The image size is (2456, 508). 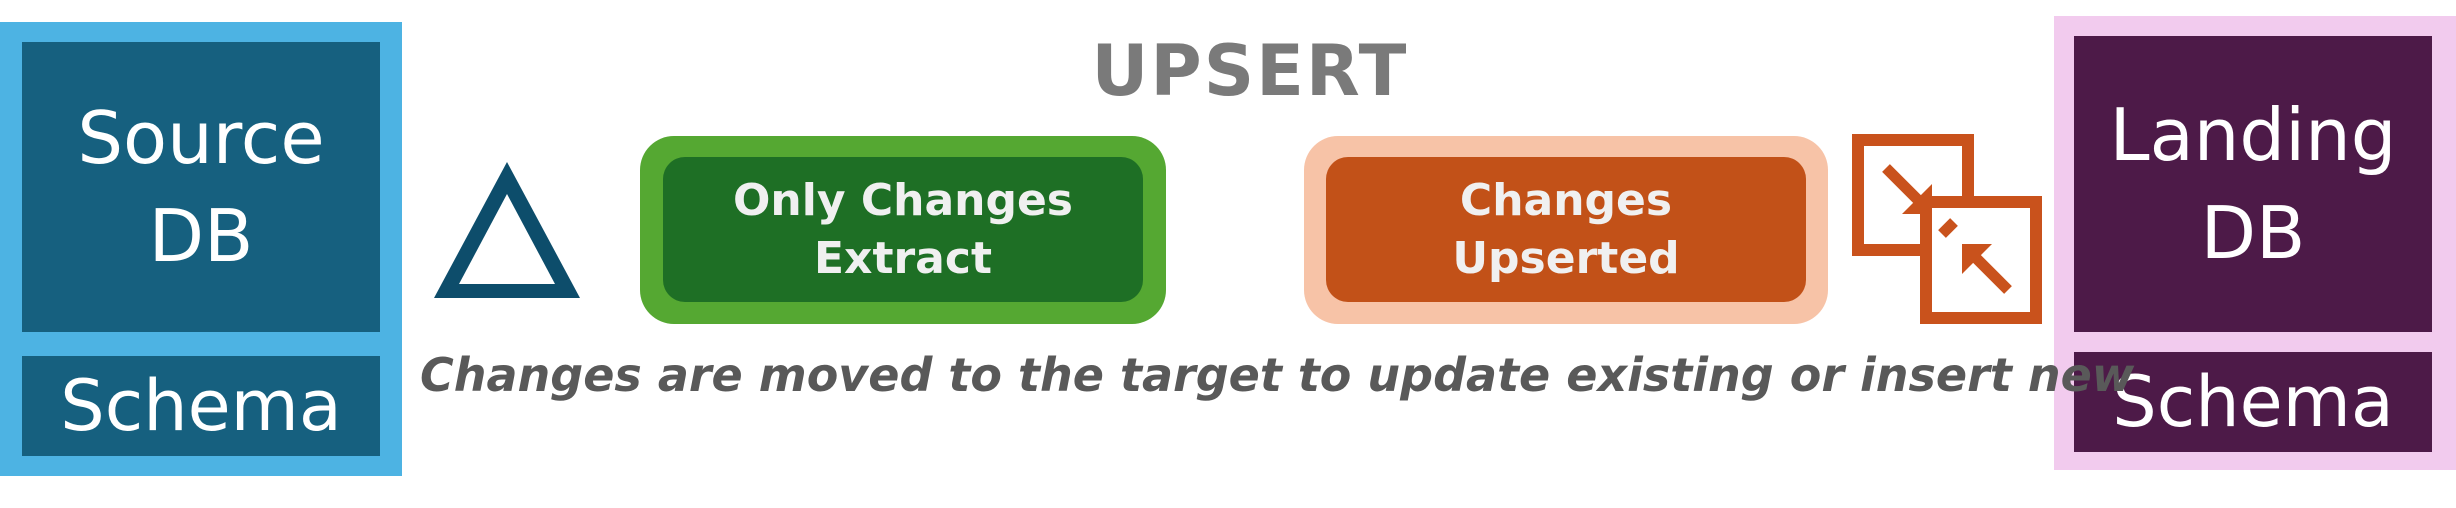 I want to click on landing-db-label: Landing DB, so click(x=2253, y=184).